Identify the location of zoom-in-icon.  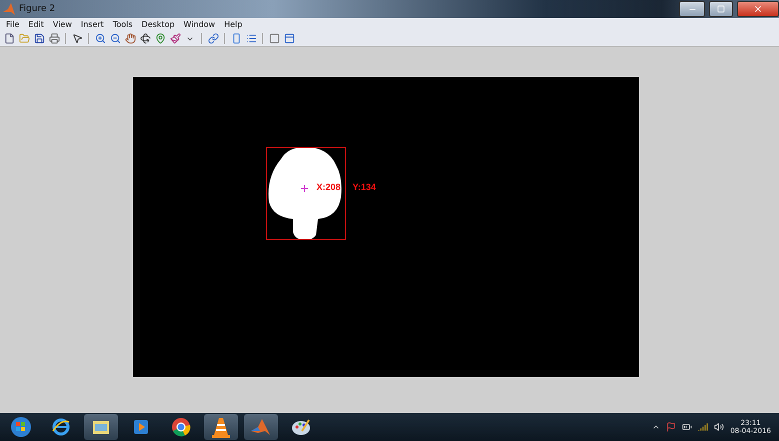
(100, 38).